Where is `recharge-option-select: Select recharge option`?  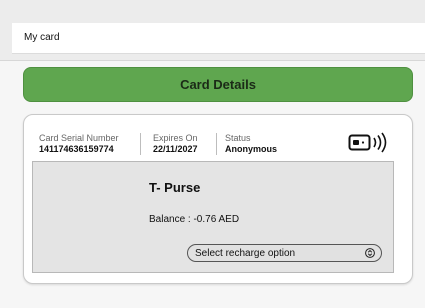
recharge-option-select: Select recharge option is located at coordinates (284, 253).